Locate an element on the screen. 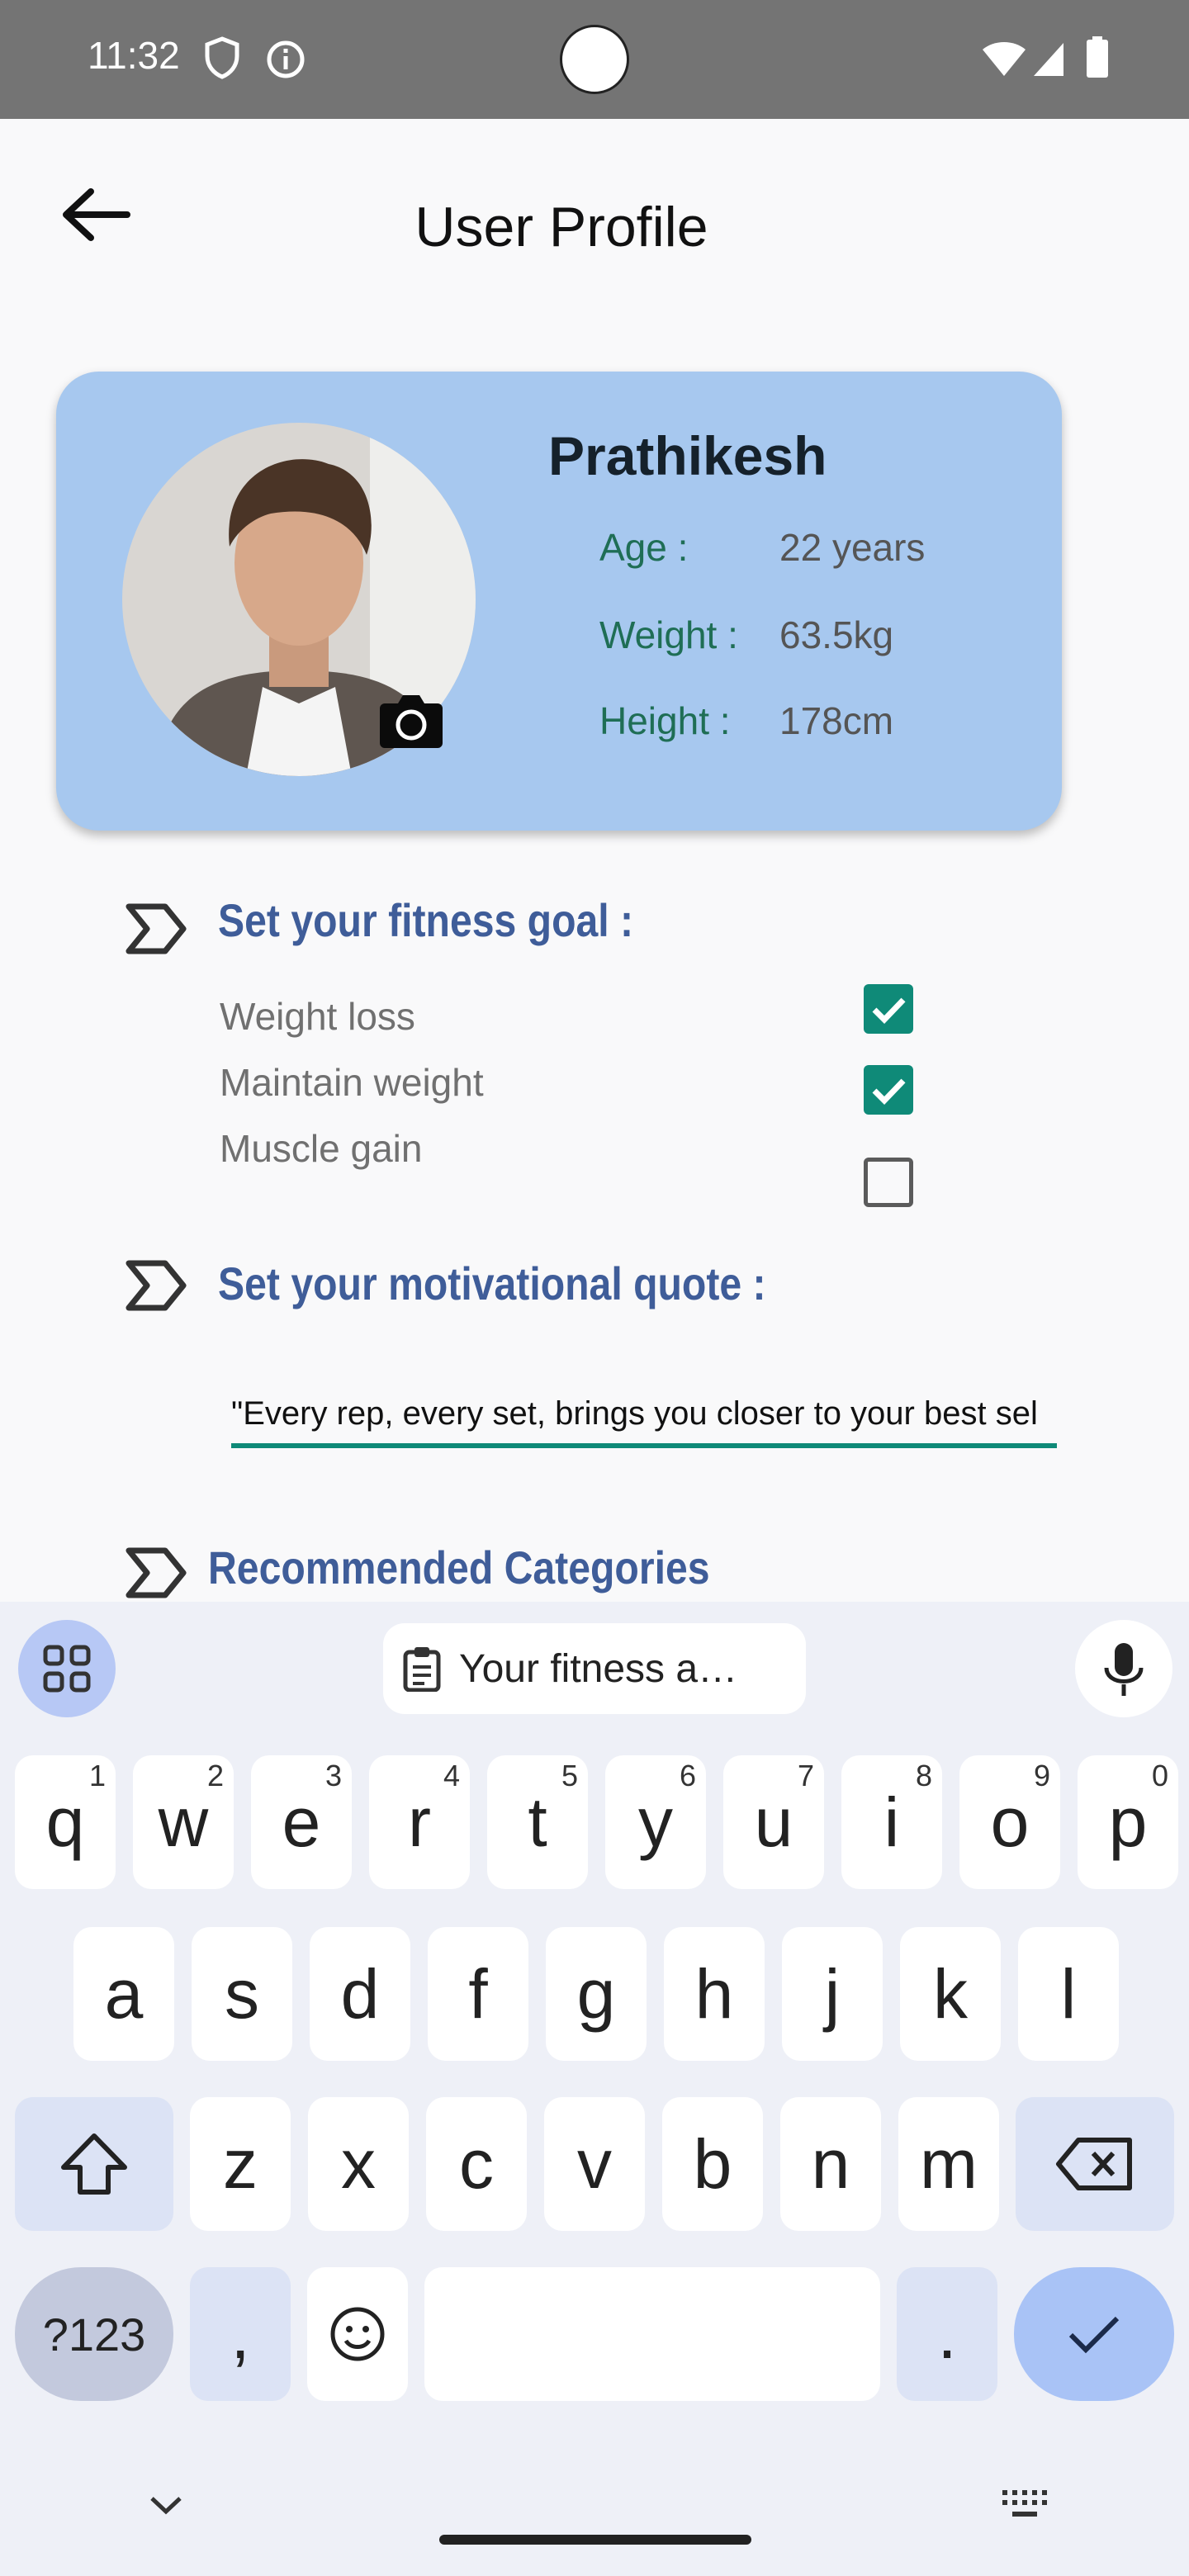  fitness-goal-title: Set your fitness goal : is located at coordinates (426, 920).